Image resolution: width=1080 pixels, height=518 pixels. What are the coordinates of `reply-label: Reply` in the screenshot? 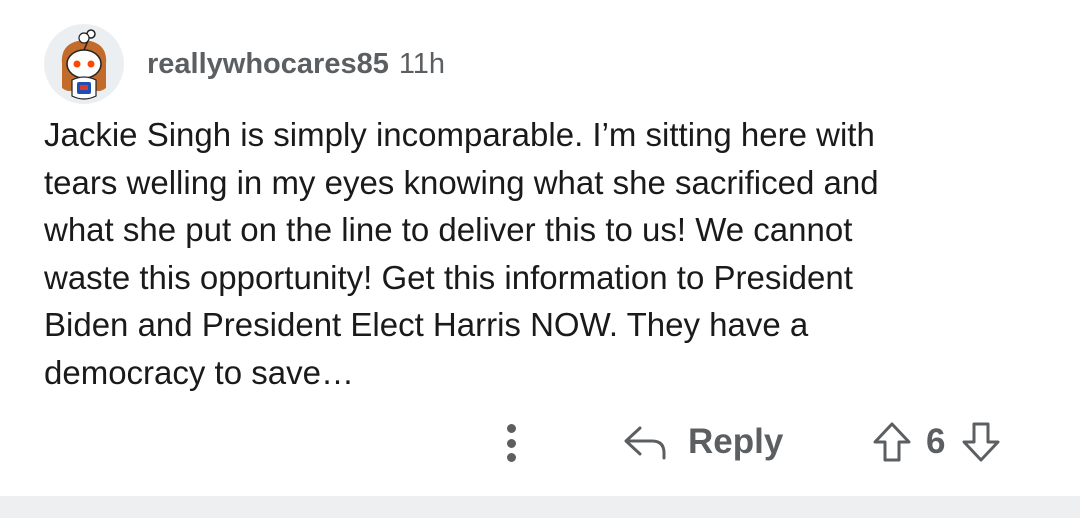 It's located at (736, 441).